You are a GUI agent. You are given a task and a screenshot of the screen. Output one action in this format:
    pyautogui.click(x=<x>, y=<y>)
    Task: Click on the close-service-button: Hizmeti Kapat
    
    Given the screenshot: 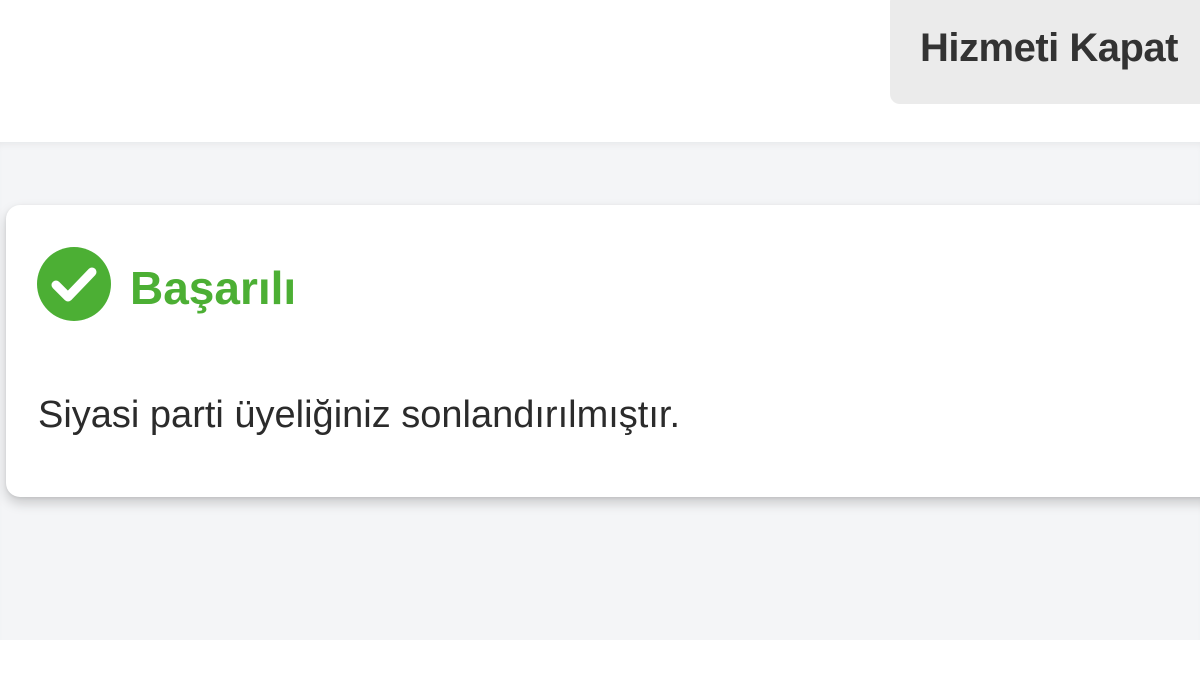 What is the action you would take?
    pyautogui.click(x=1045, y=52)
    